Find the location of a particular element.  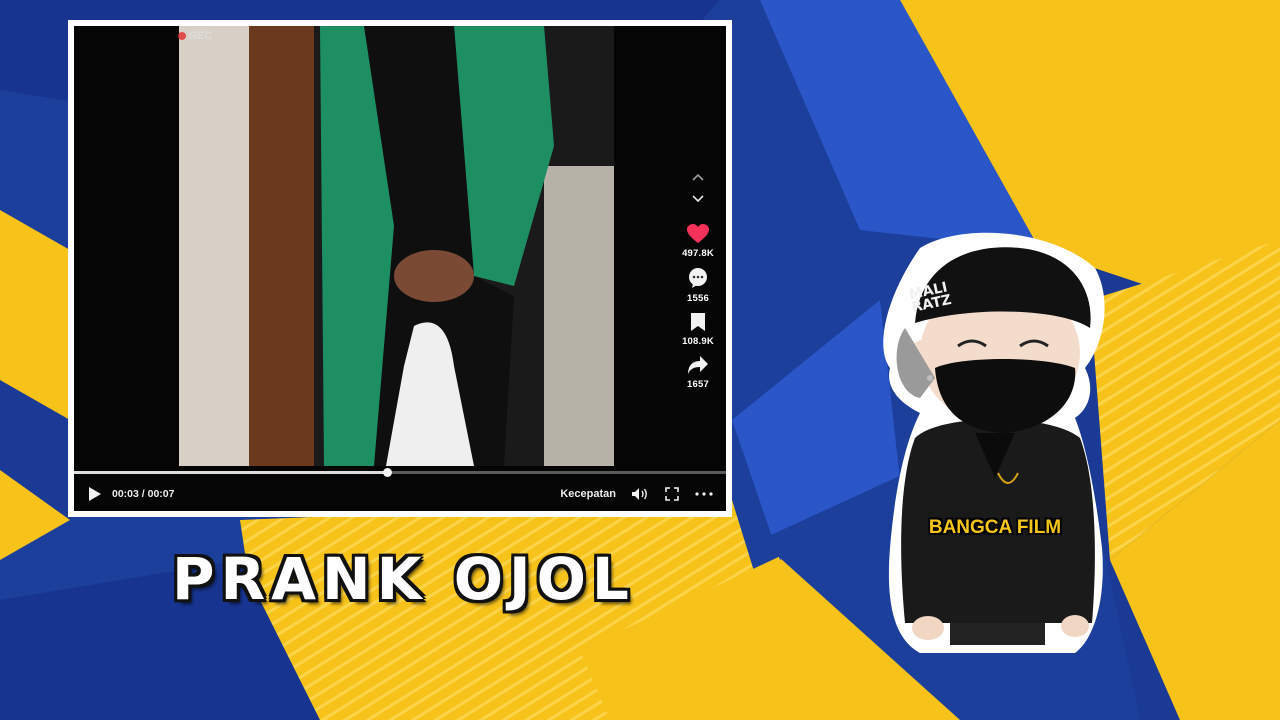

speed-button: Kecepatan is located at coordinates (588, 494).